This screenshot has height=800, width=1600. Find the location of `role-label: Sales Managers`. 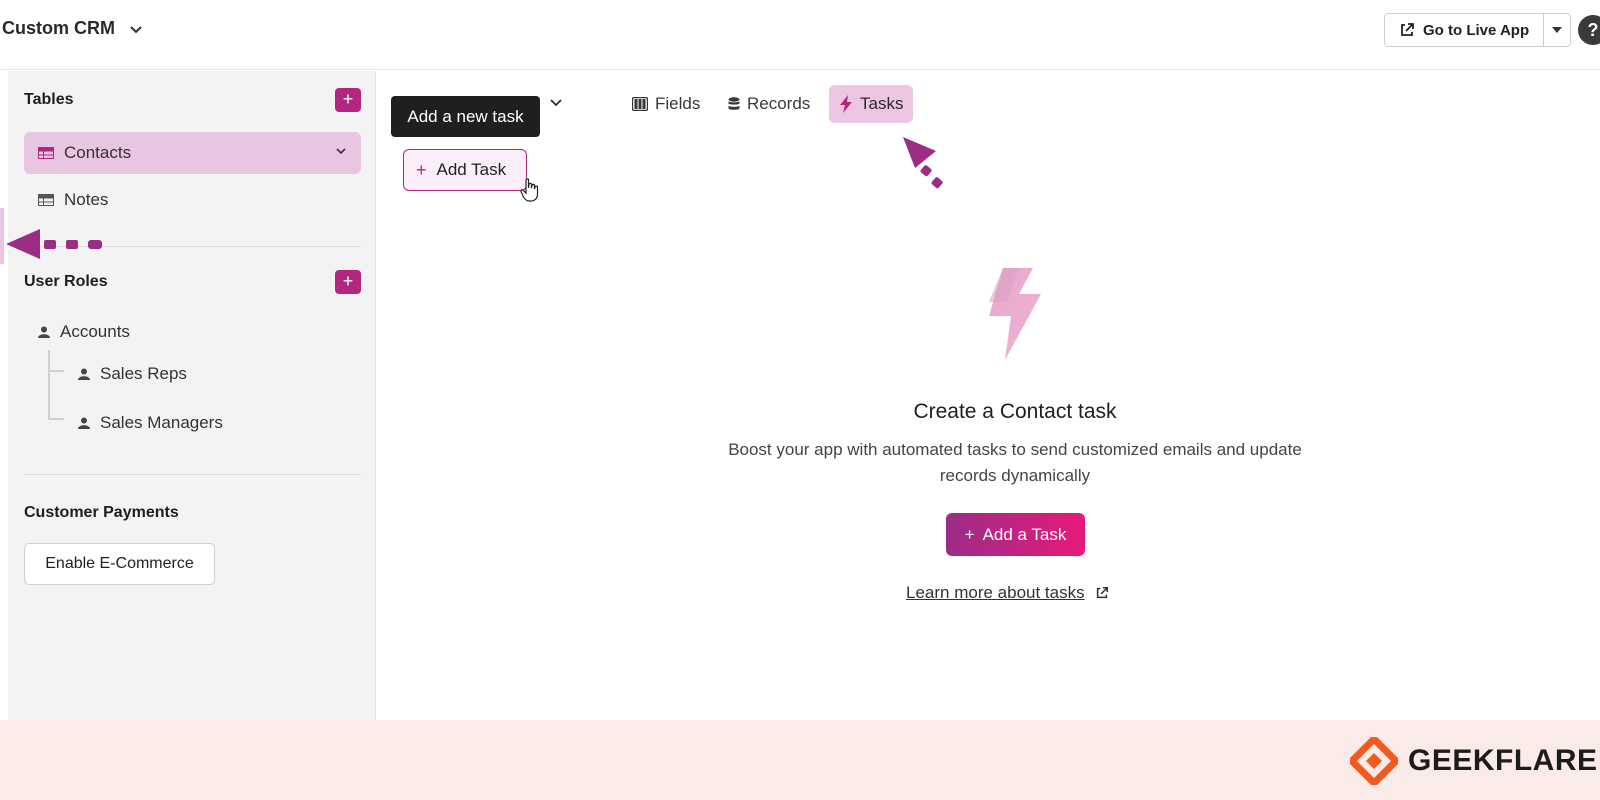

role-label: Sales Managers is located at coordinates (161, 422).